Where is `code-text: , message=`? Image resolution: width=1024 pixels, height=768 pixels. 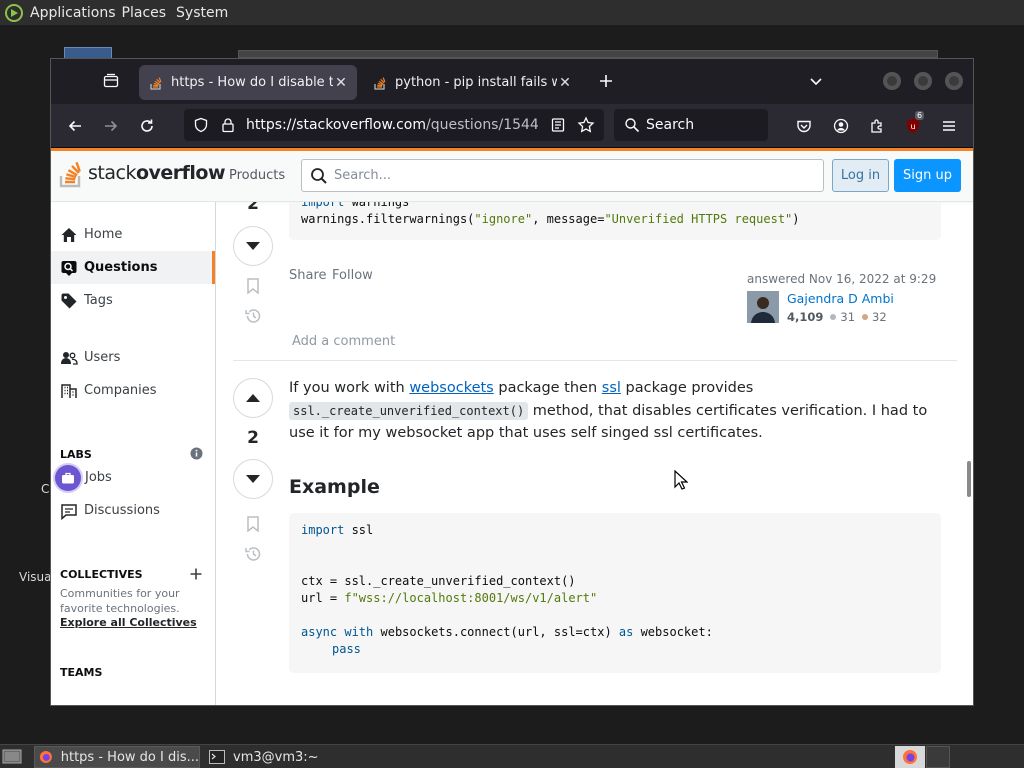
code-text: , message= is located at coordinates (568, 219).